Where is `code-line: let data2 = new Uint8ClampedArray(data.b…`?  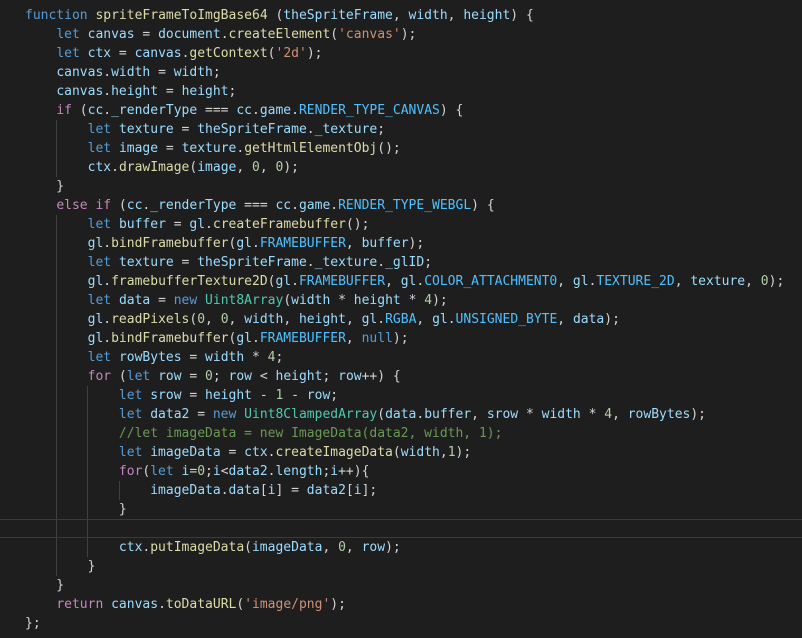
code-line: let data2 = new Uint8ClampedArray(data.b… is located at coordinates (401, 414).